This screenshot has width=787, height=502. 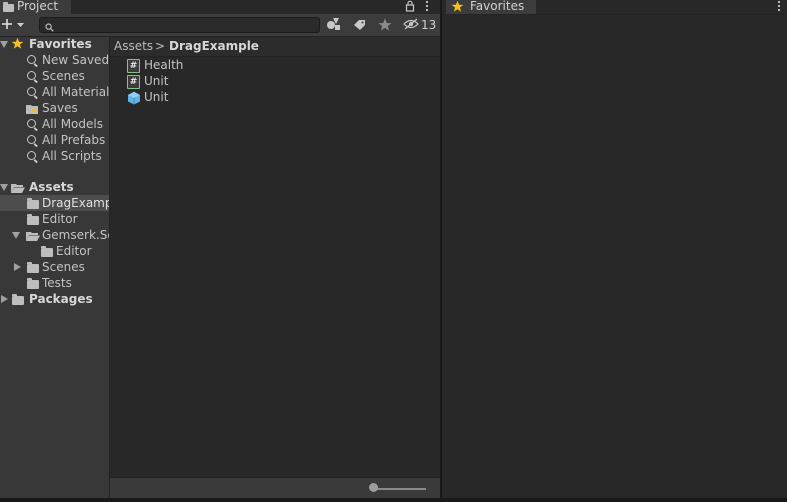 I want to click on bottom-edge, so click(x=393, y=500).